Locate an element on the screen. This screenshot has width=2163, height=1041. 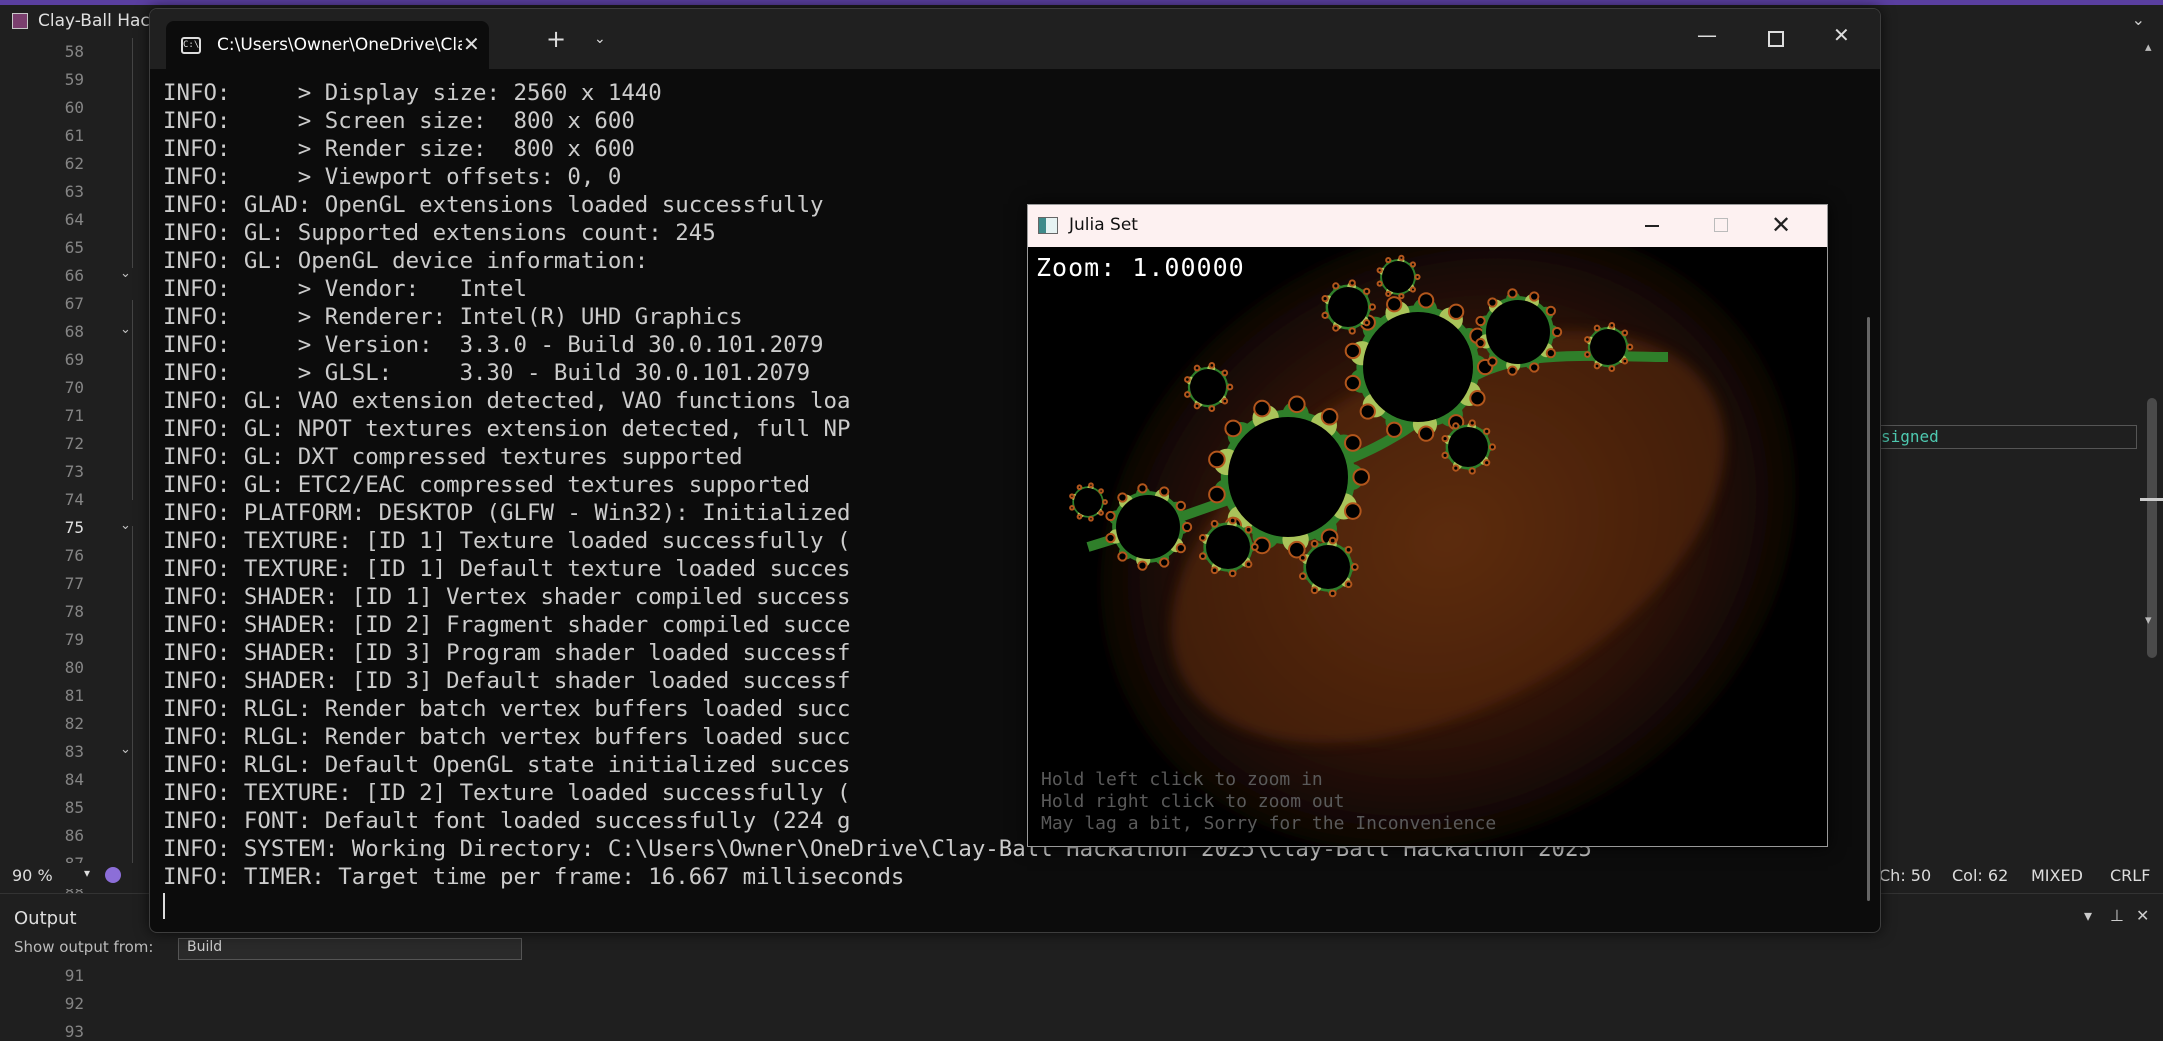
line-number: 64 is located at coordinates (74, 219).